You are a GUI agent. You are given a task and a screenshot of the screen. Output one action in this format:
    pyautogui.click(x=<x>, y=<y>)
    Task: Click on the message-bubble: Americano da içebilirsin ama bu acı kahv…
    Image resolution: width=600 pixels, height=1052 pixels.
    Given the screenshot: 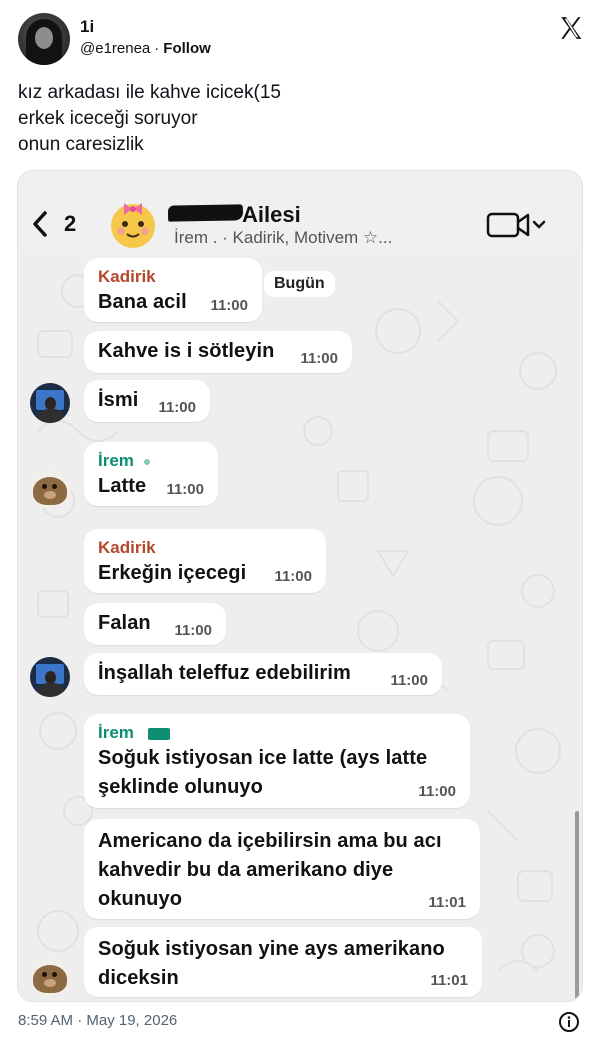 What is the action you would take?
    pyautogui.click(x=282, y=869)
    